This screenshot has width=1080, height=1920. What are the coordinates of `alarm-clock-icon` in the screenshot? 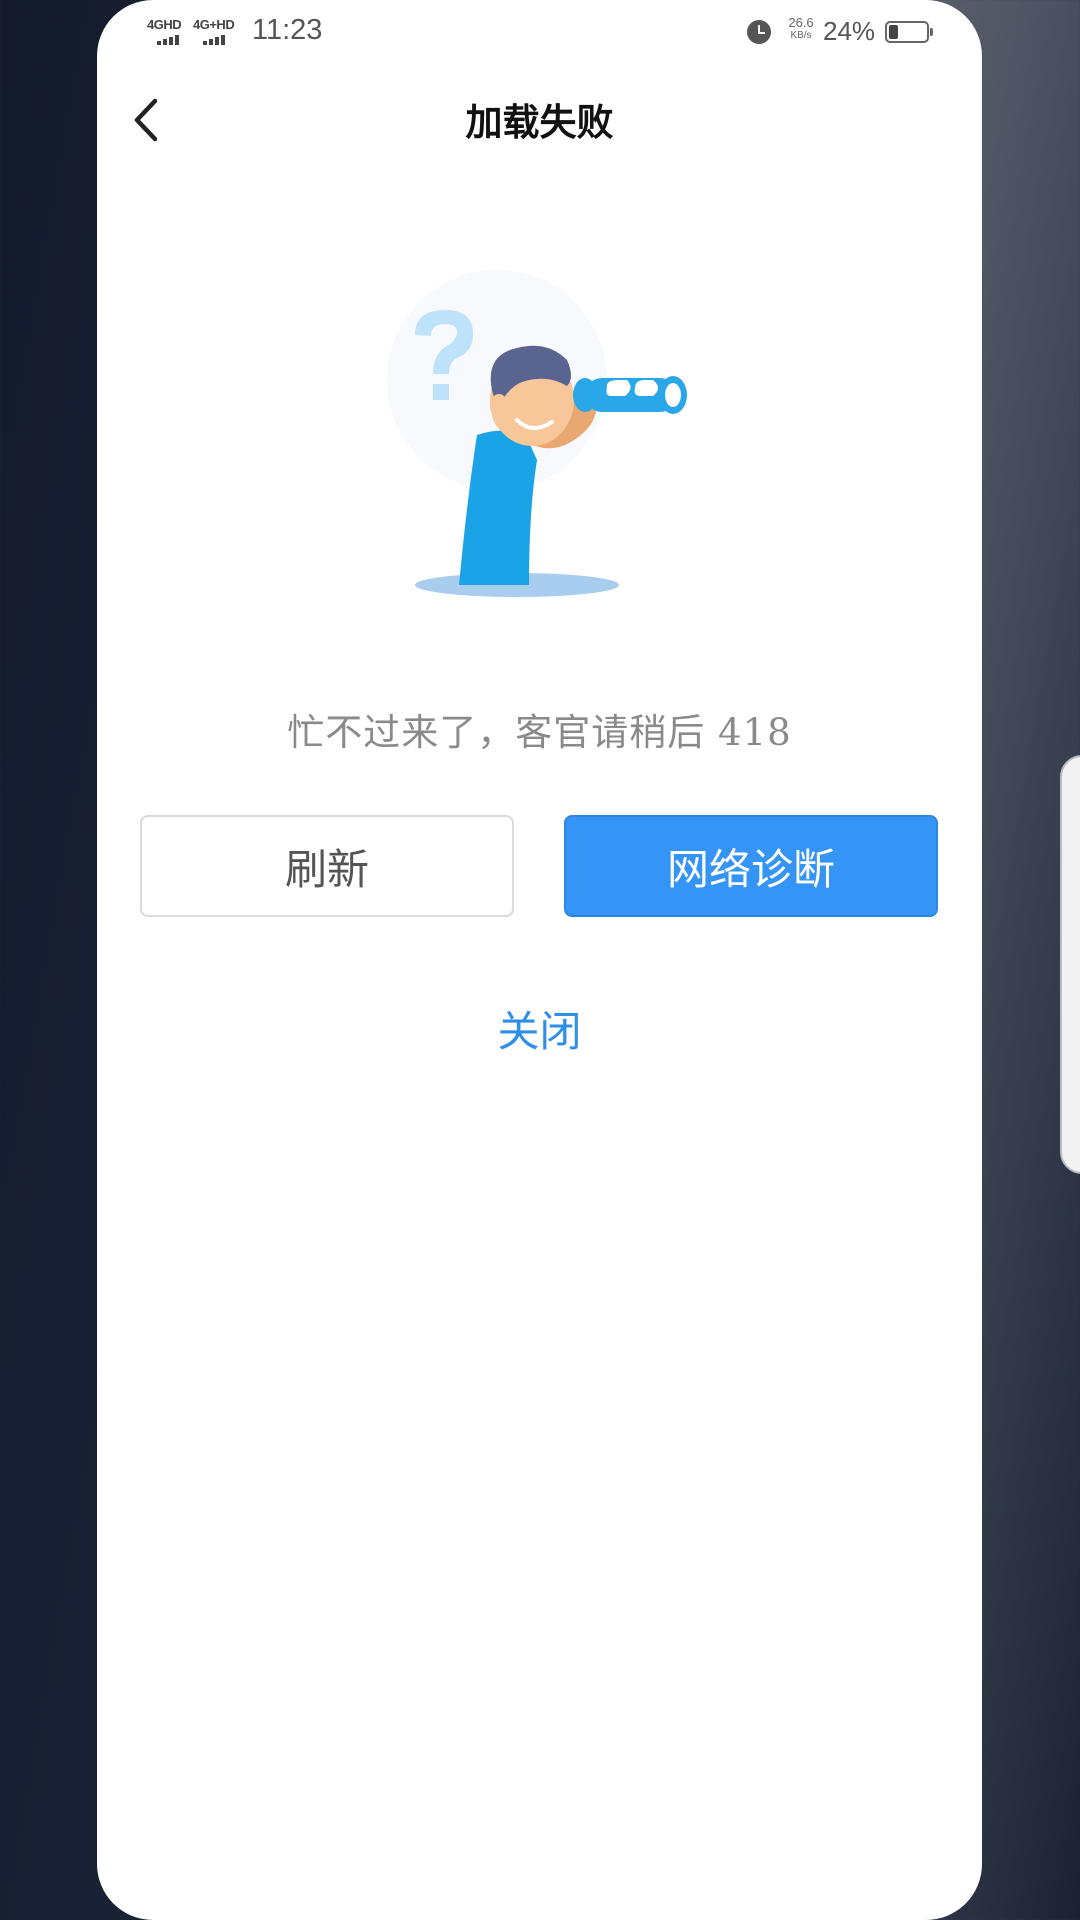 It's located at (759, 32).